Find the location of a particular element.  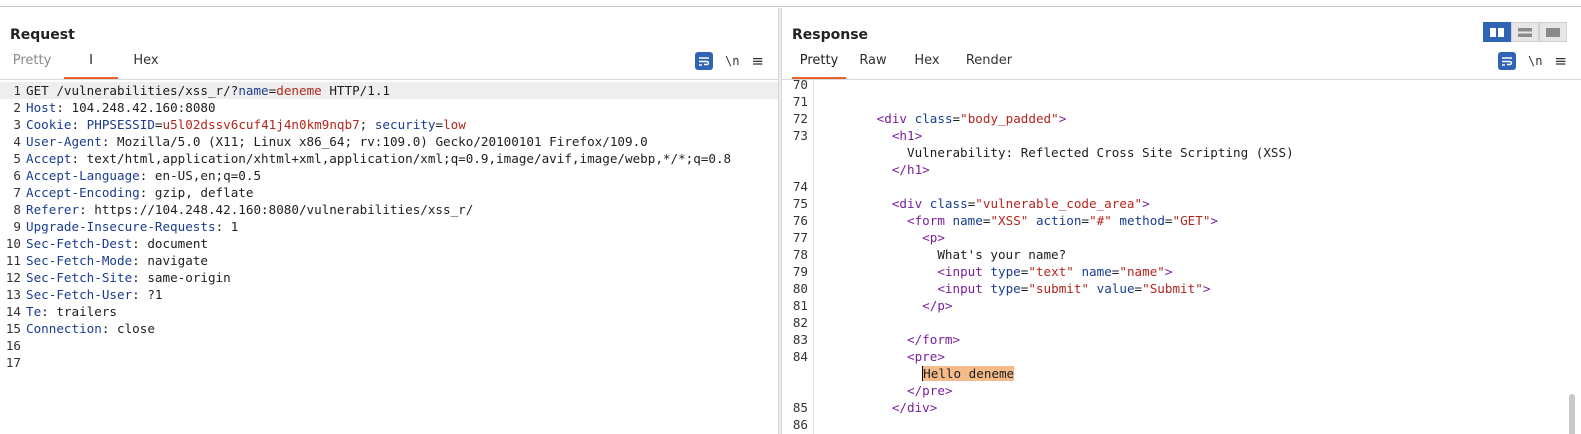

layout-split-vertical-icon is located at coordinates (1497, 32).